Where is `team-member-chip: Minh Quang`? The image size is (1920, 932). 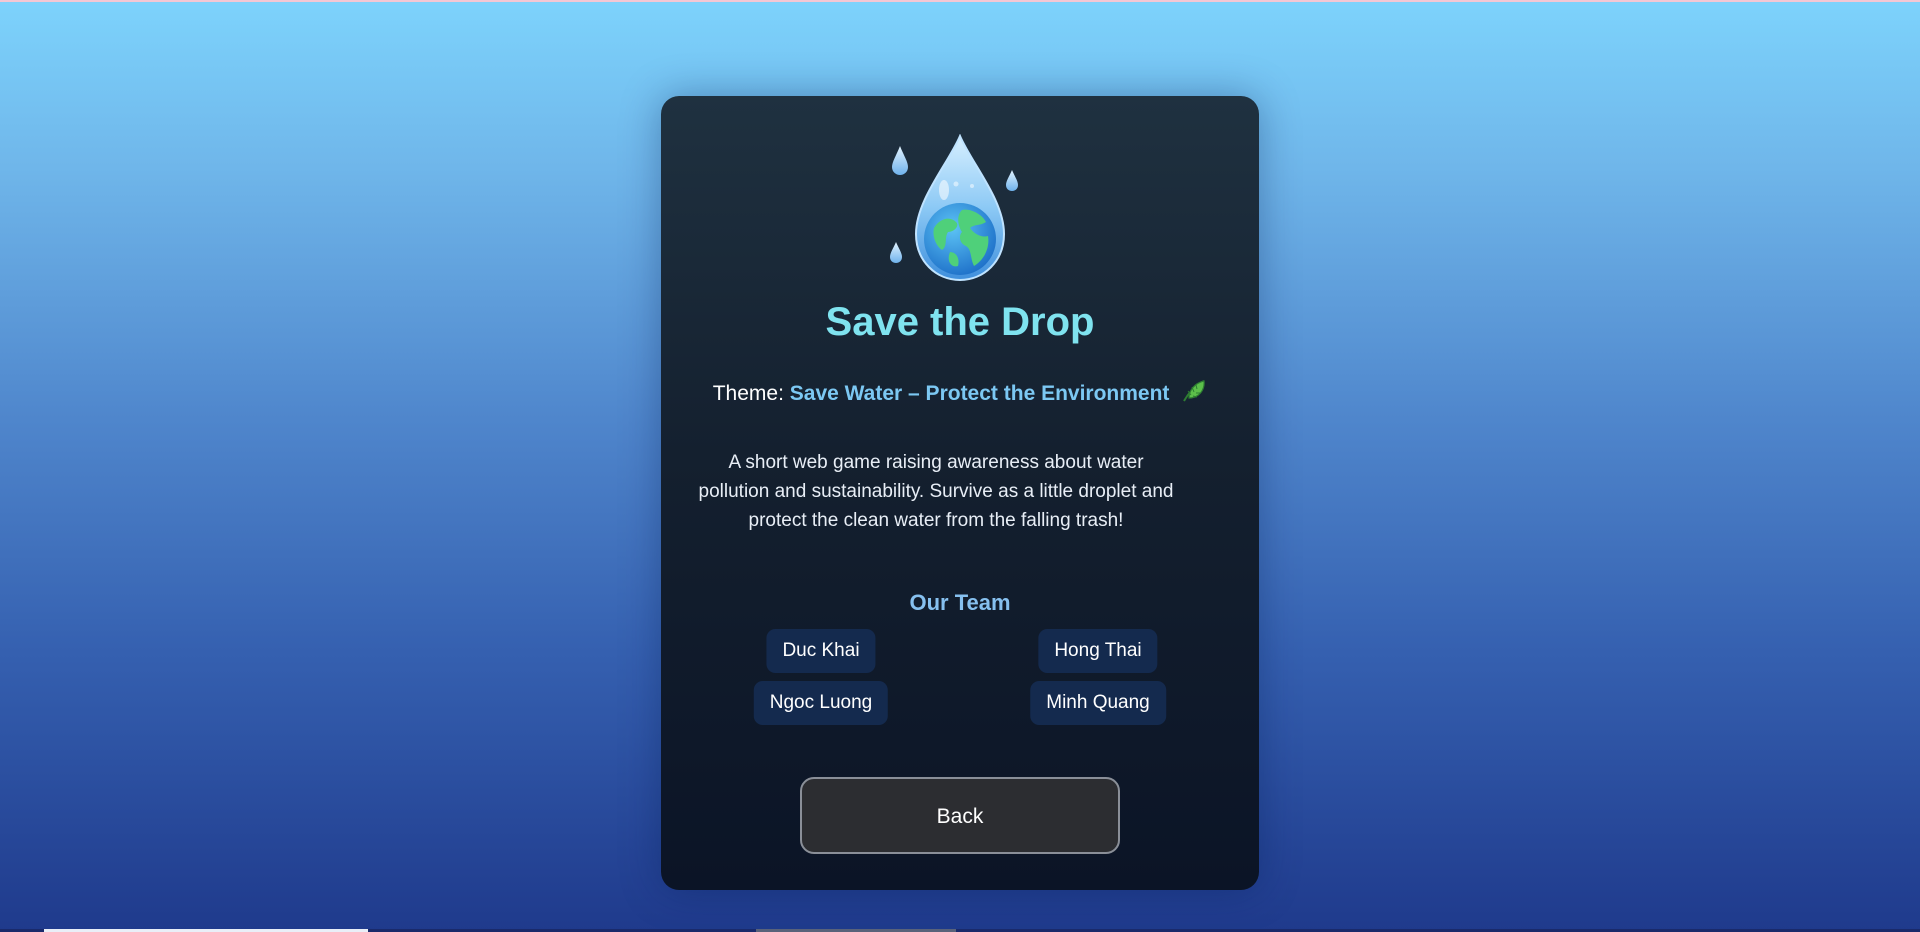
team-member-chip: Minh Quang is located at coordinates (1098, 703).